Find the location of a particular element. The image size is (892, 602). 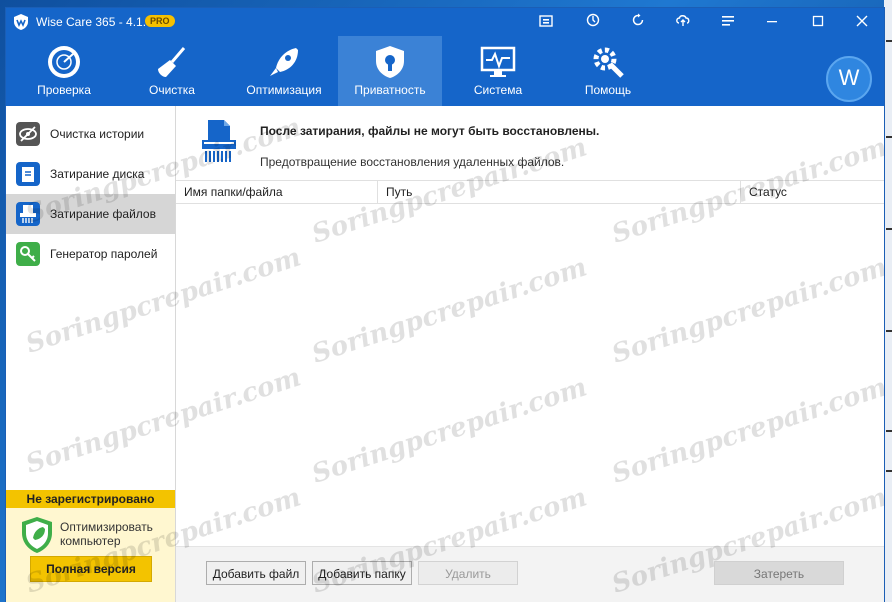

gear-wrench-icon is located at coordinates (608, 62).